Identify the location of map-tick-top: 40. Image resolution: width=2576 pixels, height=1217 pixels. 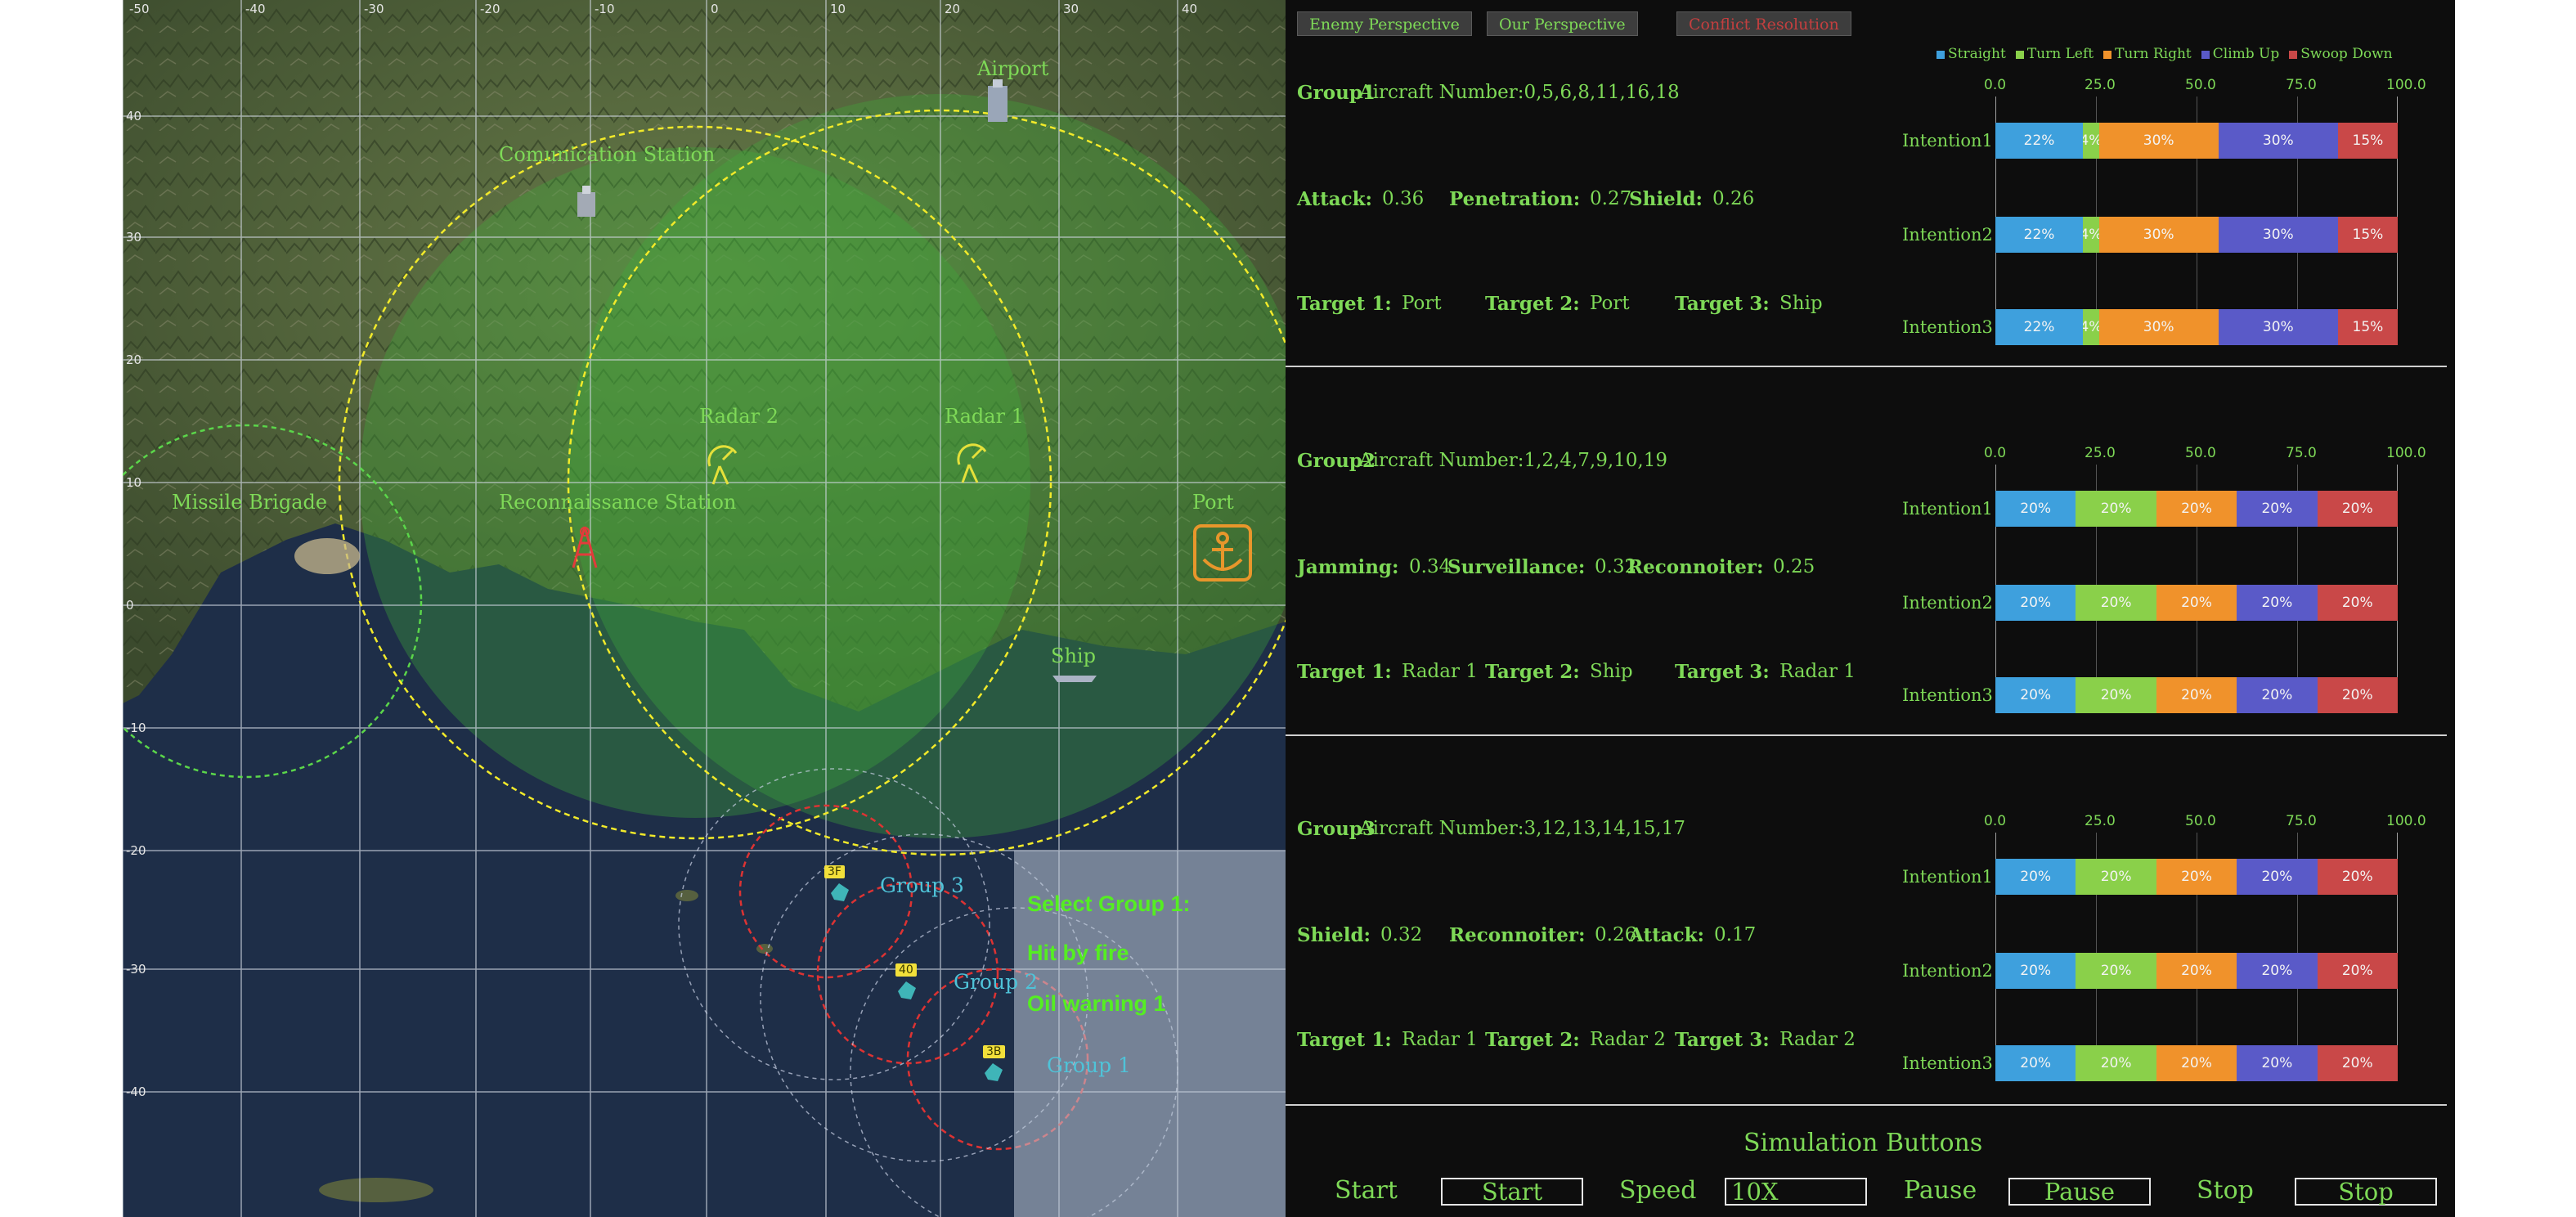
(1190, 9).